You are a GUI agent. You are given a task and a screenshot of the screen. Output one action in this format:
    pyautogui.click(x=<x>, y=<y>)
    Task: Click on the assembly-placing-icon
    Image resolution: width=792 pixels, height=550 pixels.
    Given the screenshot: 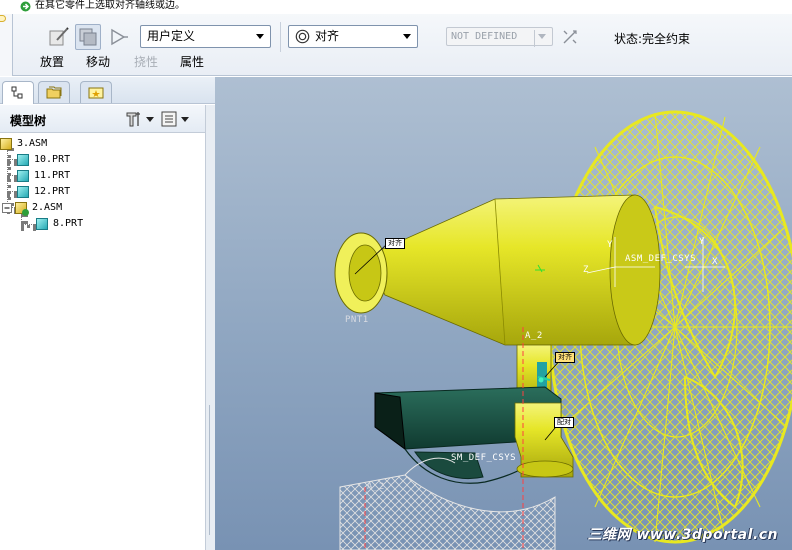 What is the action you would take?
    pyautogui.click(x=22, y=209)
    